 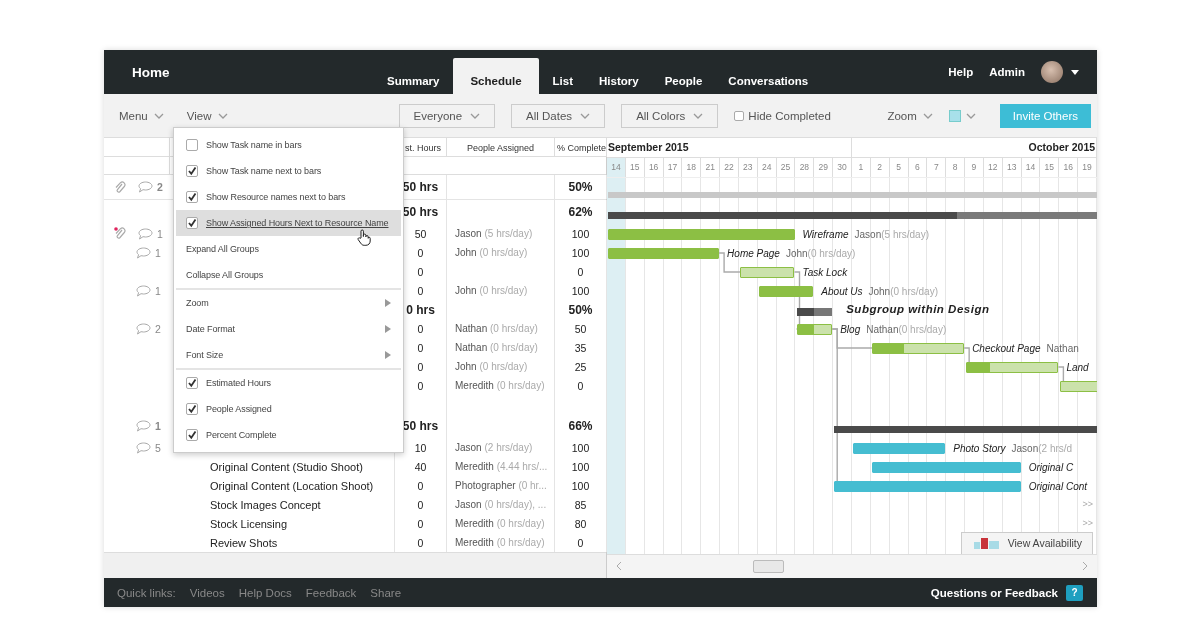 I want to click on people-cell: Jason (5 hrs/day), so click(x=494, y=234).